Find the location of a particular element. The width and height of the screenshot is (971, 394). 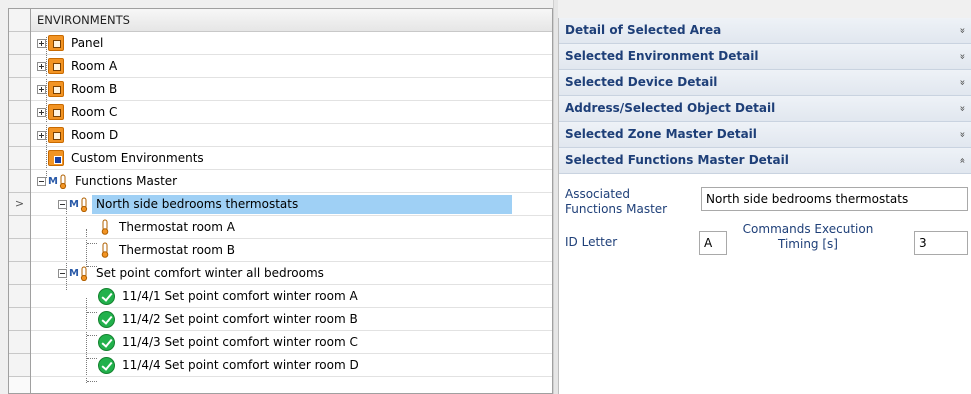

tree-row-thermostat-room-b: Thermostat room B is located at coordinates (291, 250).